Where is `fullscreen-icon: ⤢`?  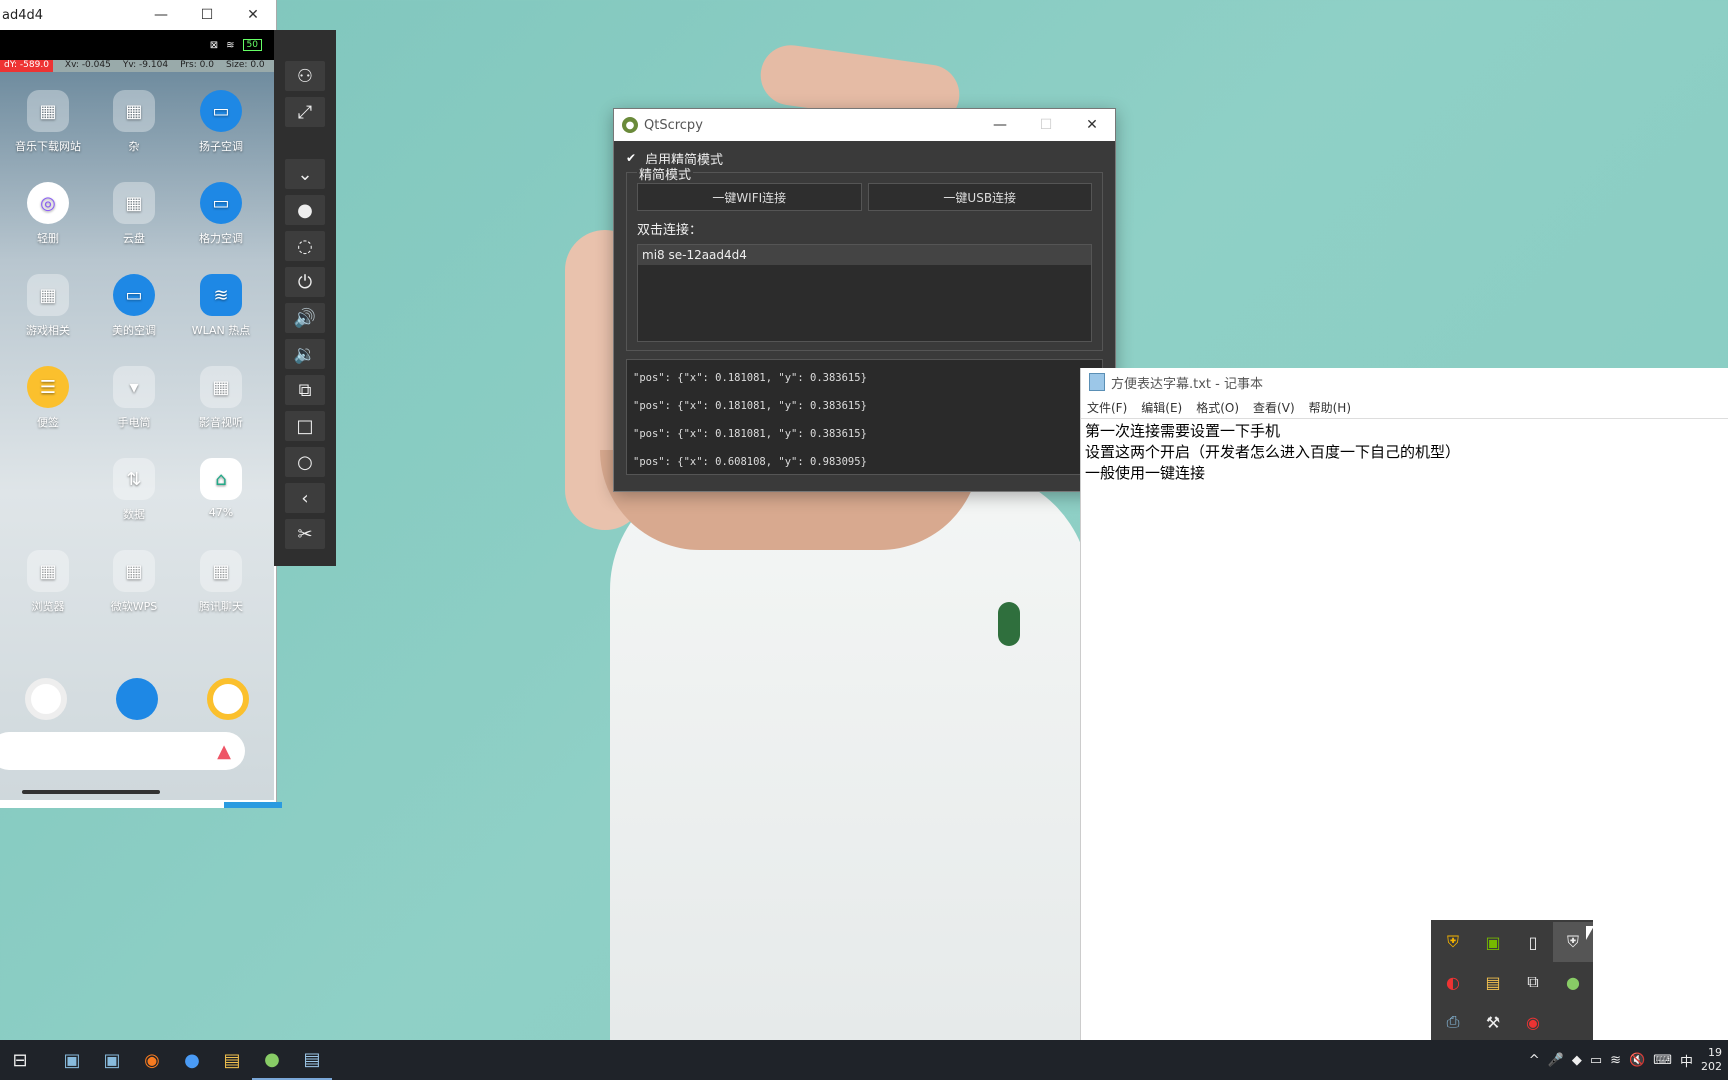 fullscreen-icon: ⤢ is located at coordinates (305, 112).